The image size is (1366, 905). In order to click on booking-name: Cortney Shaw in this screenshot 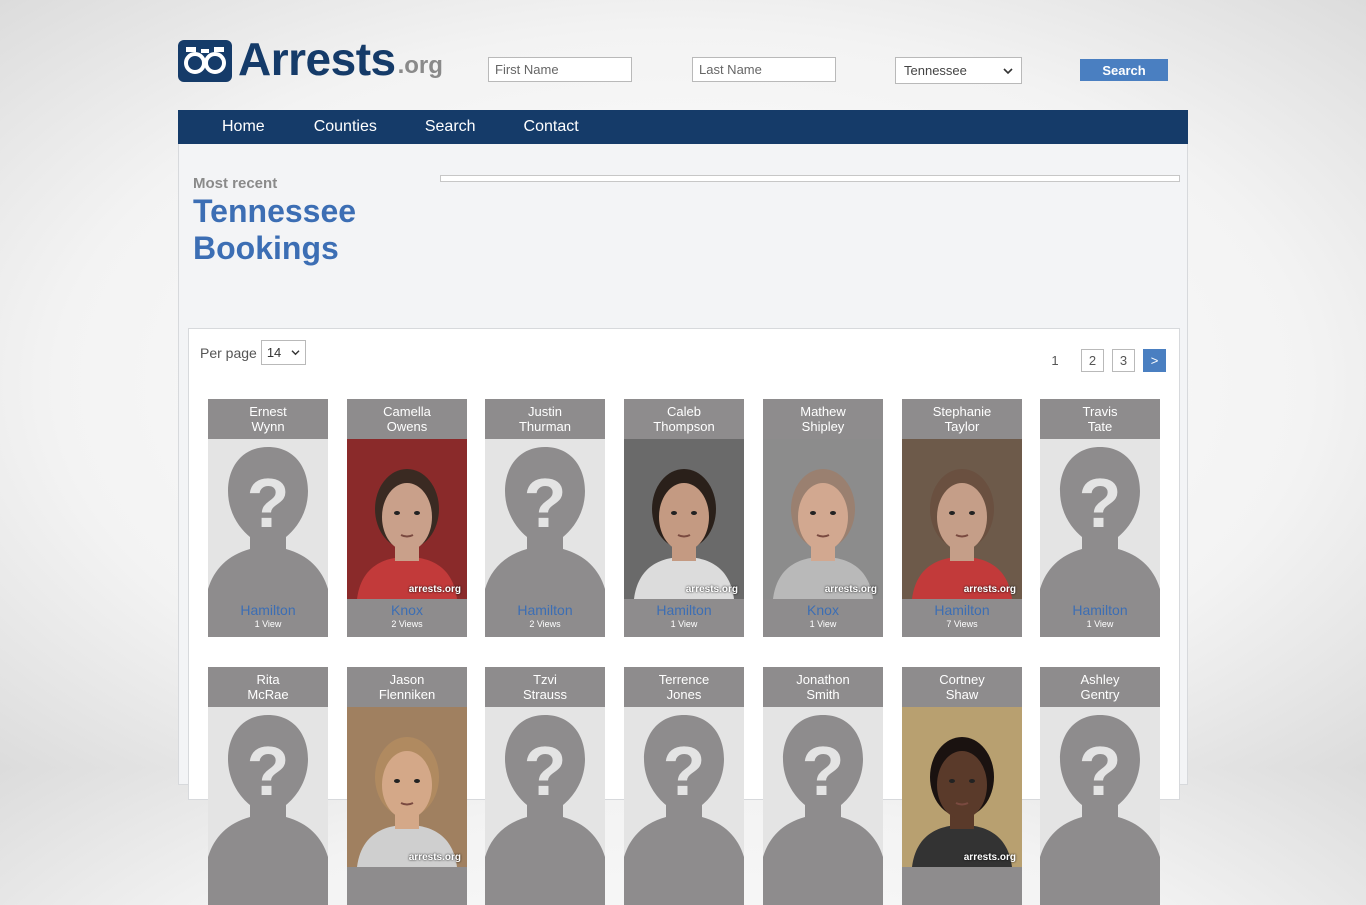, I will do `click(962, 687)`.